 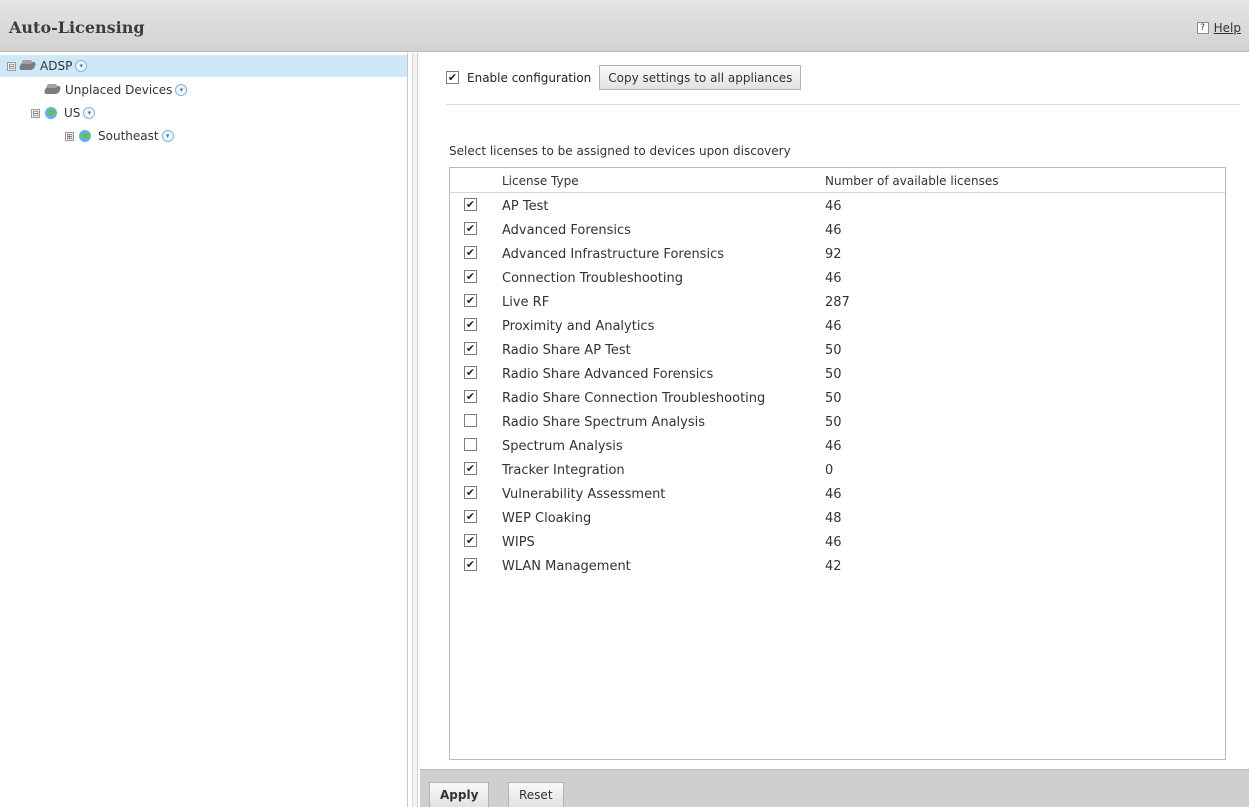 I want to click on license-type-cell: WLAN Management, so click(x=566, y=566).